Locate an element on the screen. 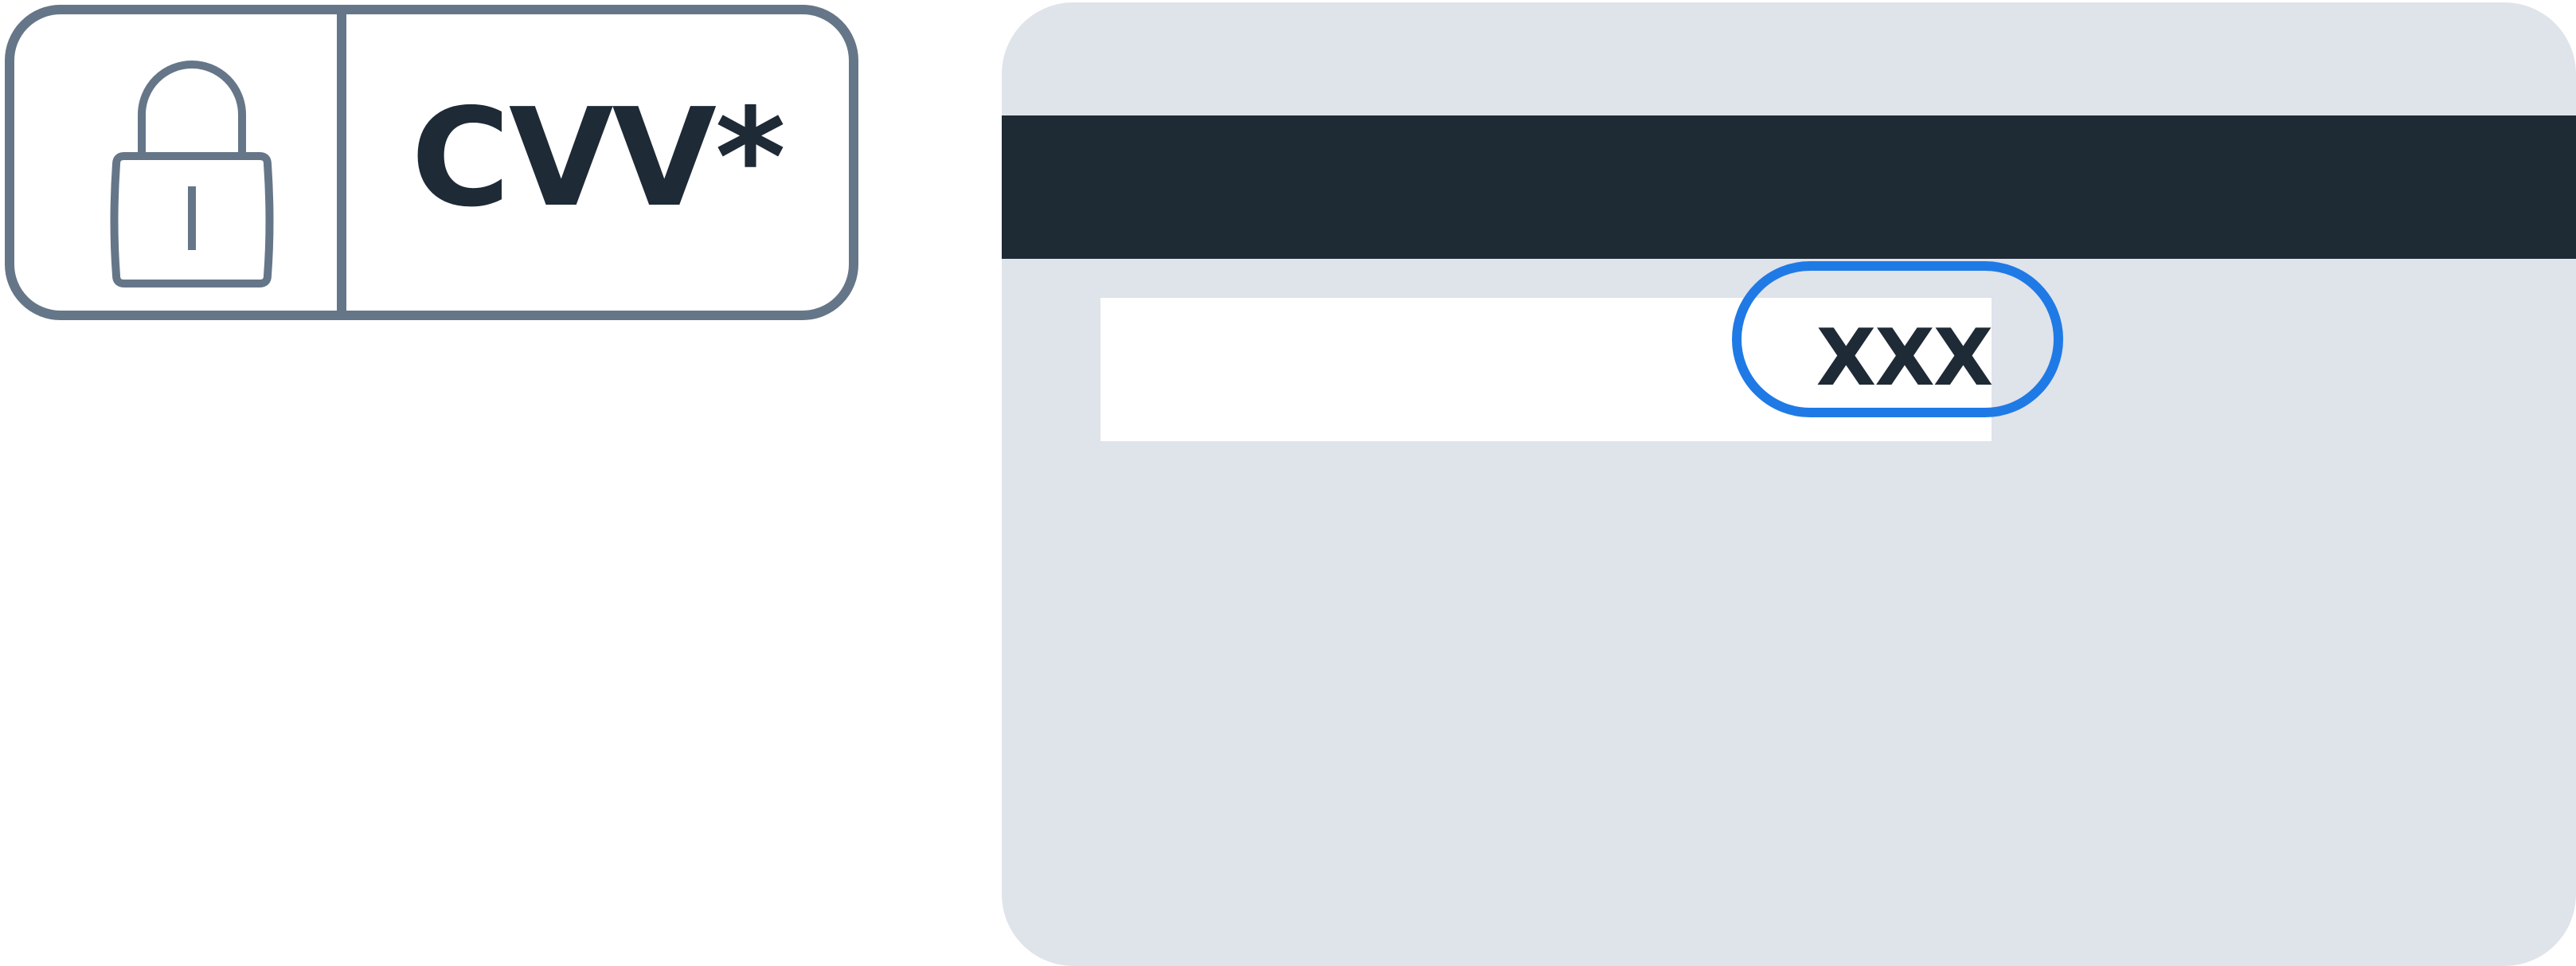 Image resolution: width=2576 pixels, height=966 pixels. cvv-field: CVV* is located at coordinates (431, 162).